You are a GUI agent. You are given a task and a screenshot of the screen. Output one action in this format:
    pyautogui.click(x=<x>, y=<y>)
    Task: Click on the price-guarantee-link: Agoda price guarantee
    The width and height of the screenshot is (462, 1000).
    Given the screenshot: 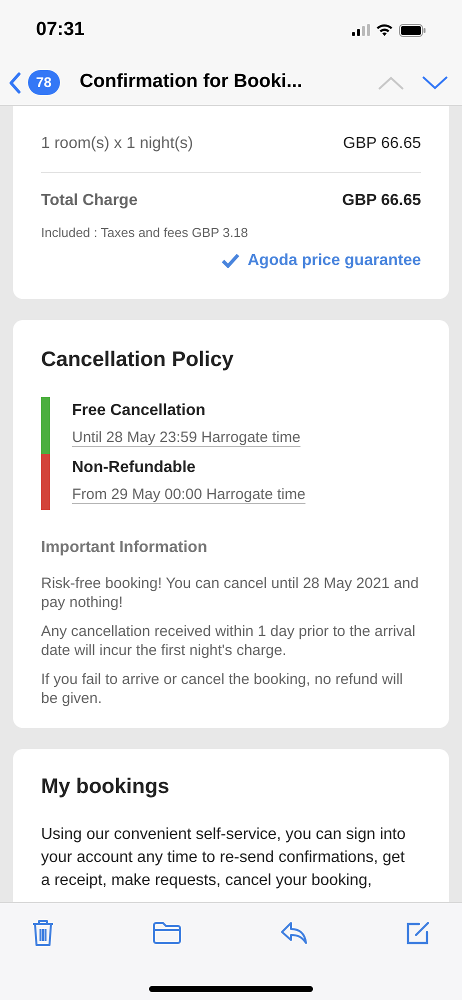 What is the action you would take?
    pyautogui.click(x=334, y=260)
    